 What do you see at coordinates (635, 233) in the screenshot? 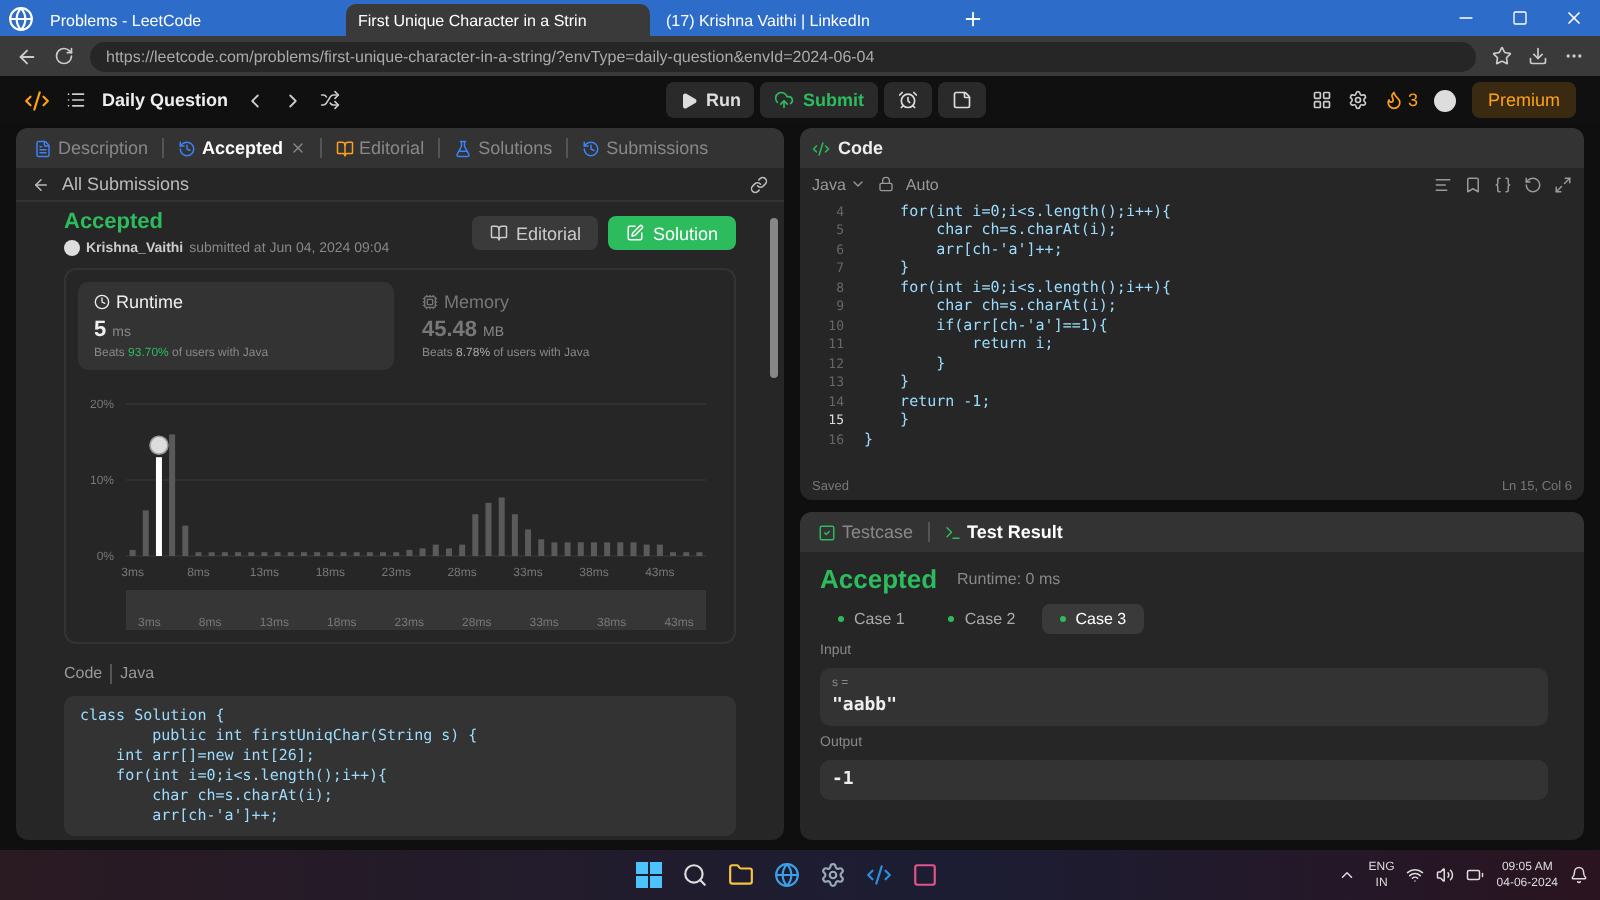
I see `edit-icon` at bounding box center [635, 233].